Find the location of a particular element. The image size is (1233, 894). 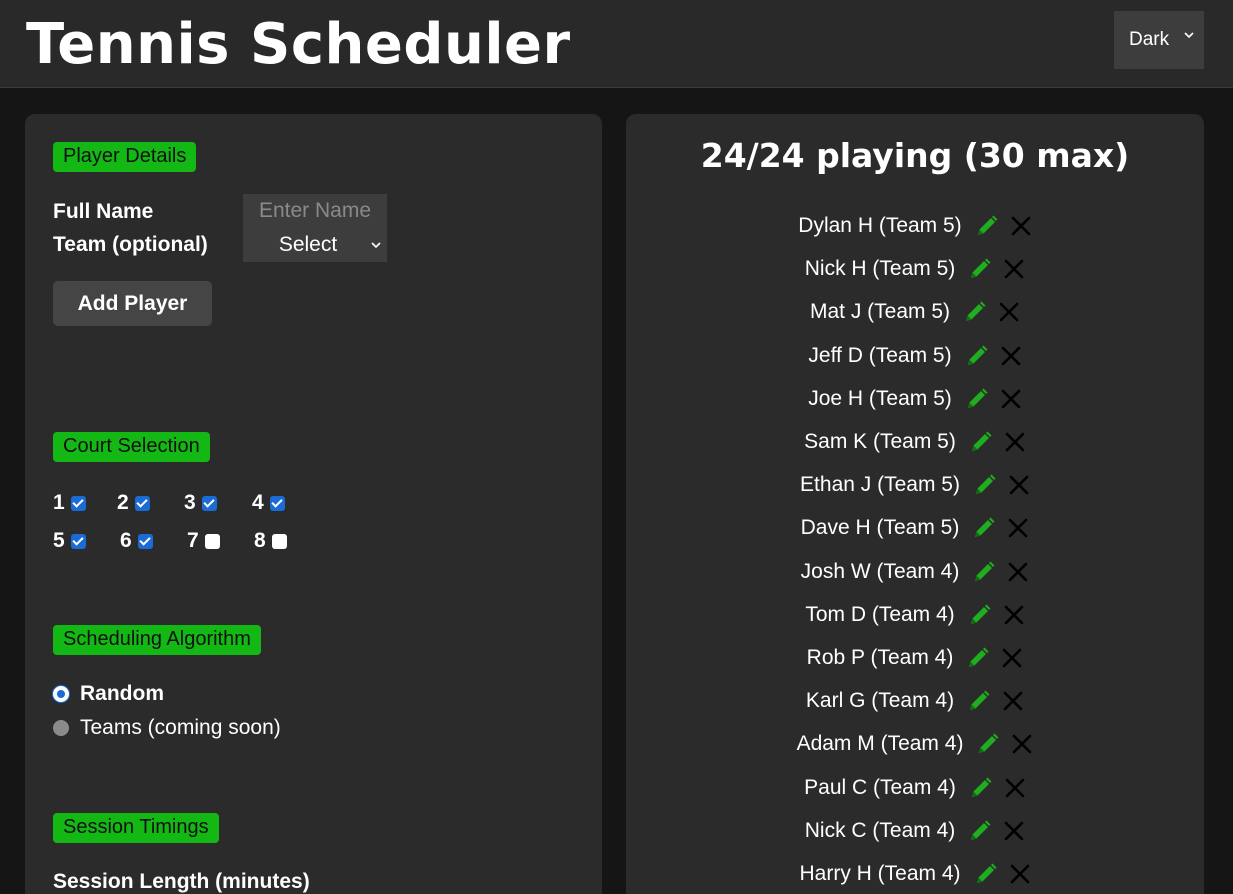

radio-label: Random is located at coordinates (122, 693).